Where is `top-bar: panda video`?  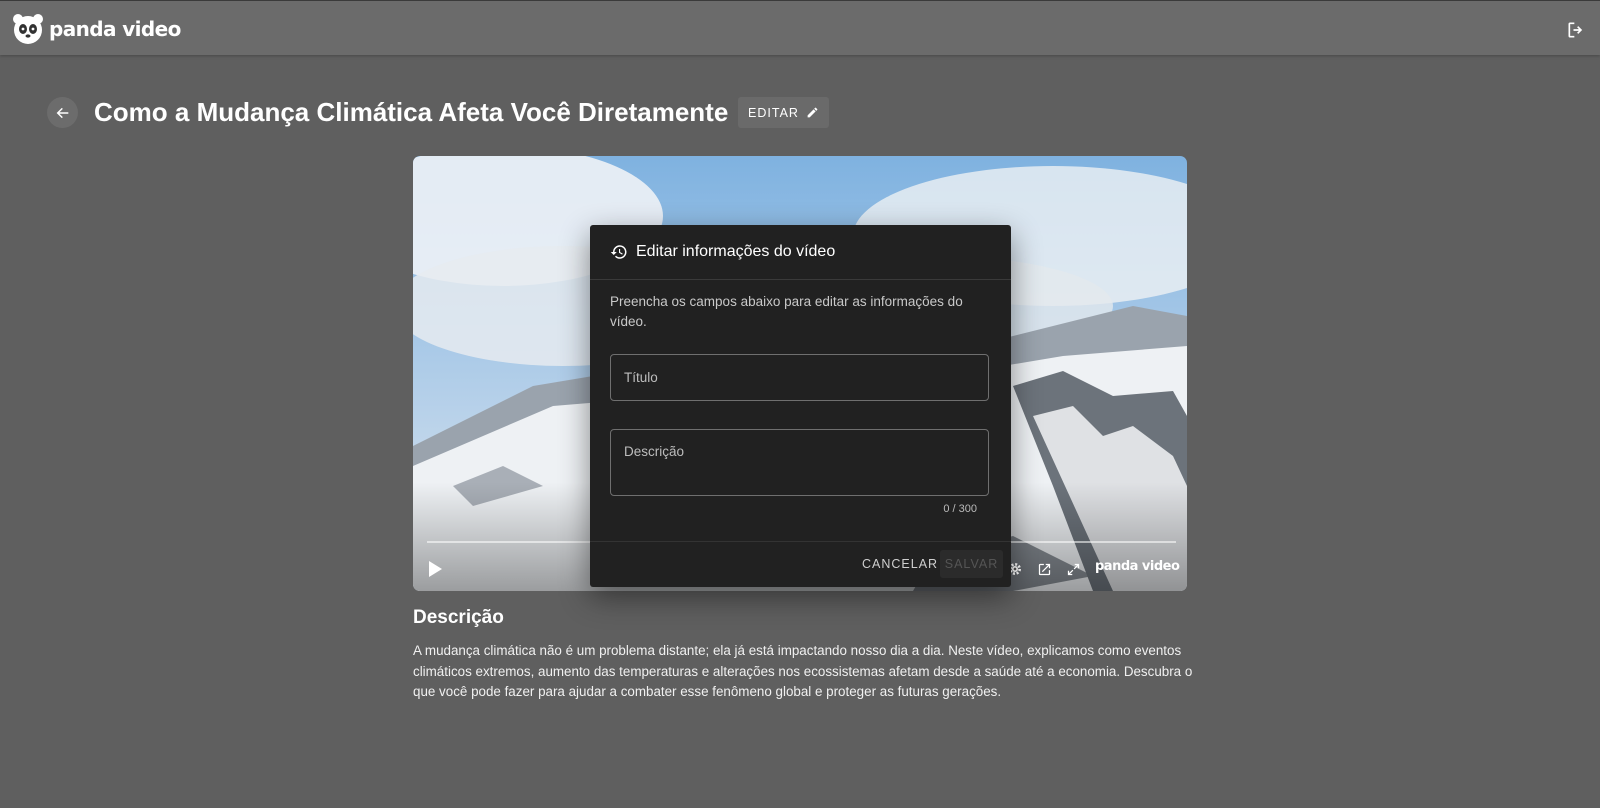
top-bar: panda video is located at coordinates (800, 27).